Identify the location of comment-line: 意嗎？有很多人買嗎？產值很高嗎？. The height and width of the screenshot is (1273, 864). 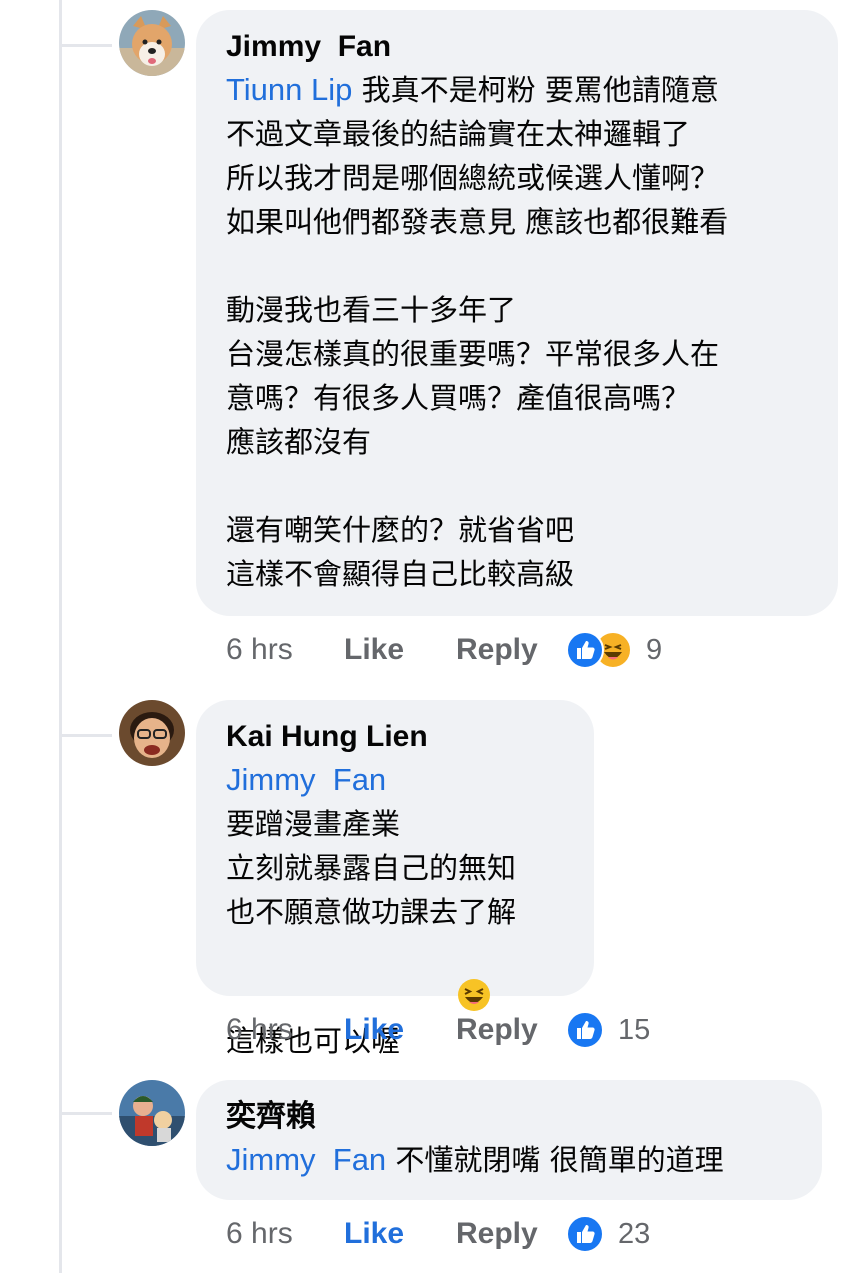
(458, 398).